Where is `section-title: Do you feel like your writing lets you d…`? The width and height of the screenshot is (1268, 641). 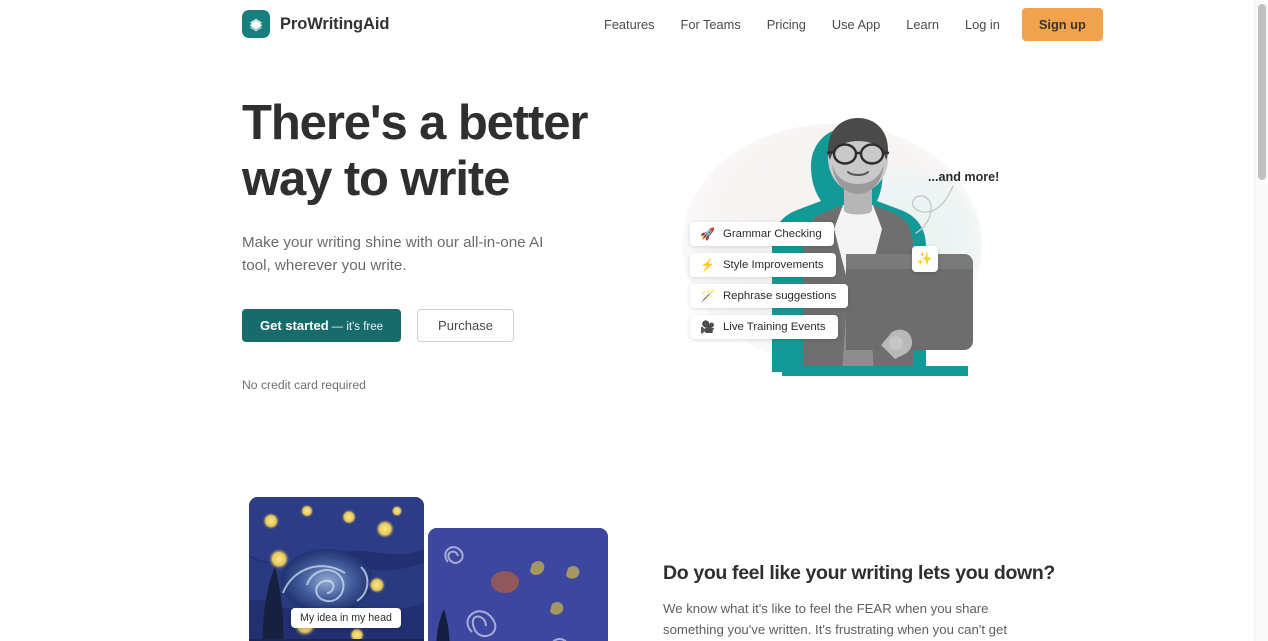 section-title: Do you feel like your writing lets you d… is located at coordinates (859, 573).